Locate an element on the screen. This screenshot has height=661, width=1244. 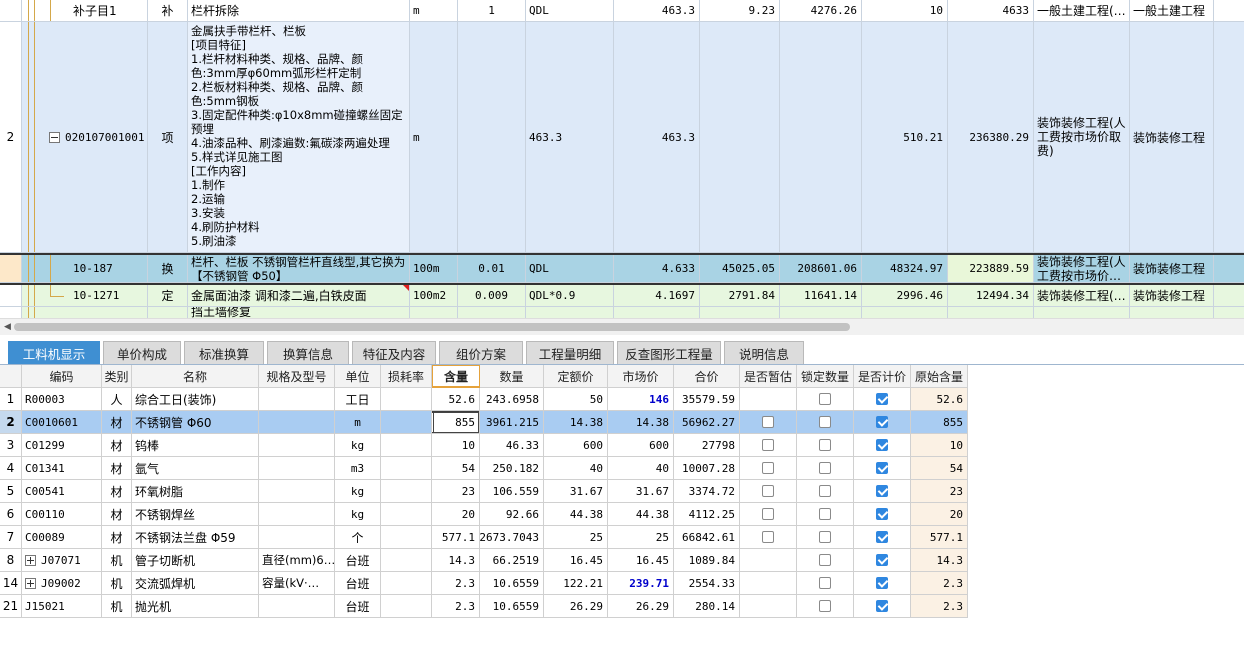
content-cell: 52.6 is located at coordinates (456, 399).